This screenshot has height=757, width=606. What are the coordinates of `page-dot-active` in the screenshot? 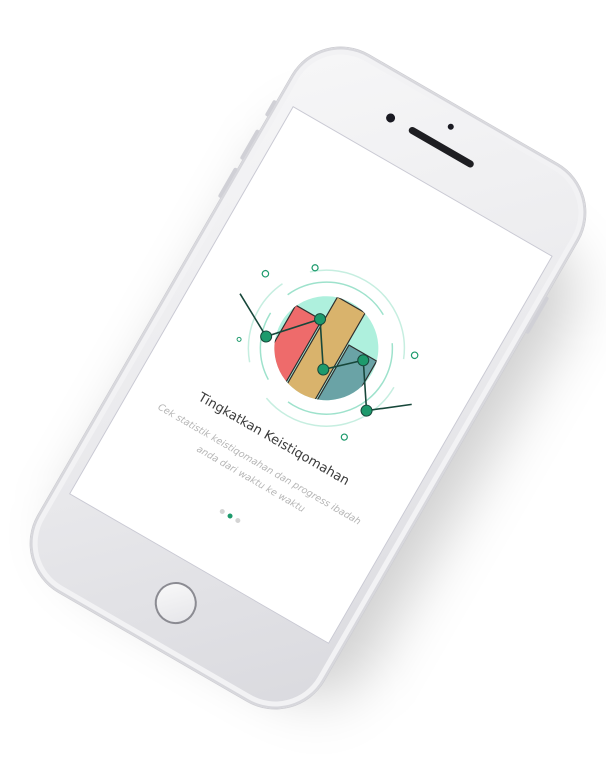 It's located at (230, 516).